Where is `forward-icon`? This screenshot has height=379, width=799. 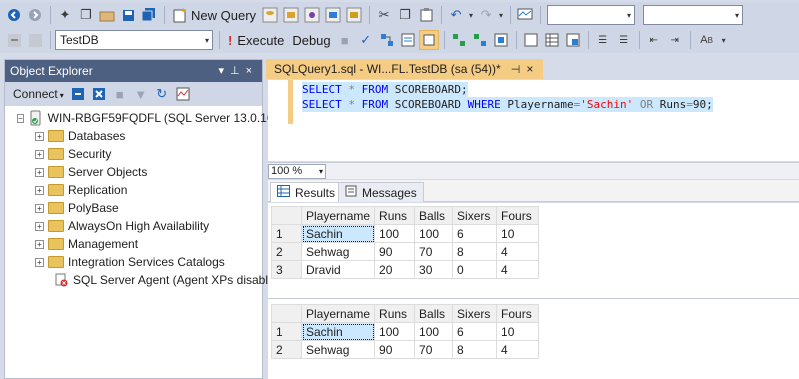 forward-icon is located at coordinates (35, 15).